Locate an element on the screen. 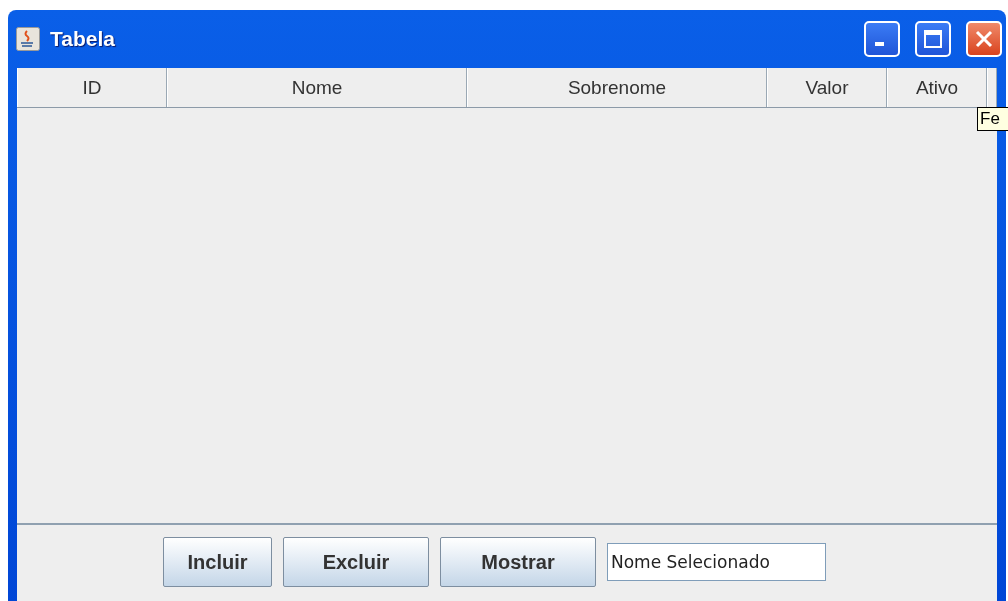  action-button: Mostrar is located at coordinates (518, 562).